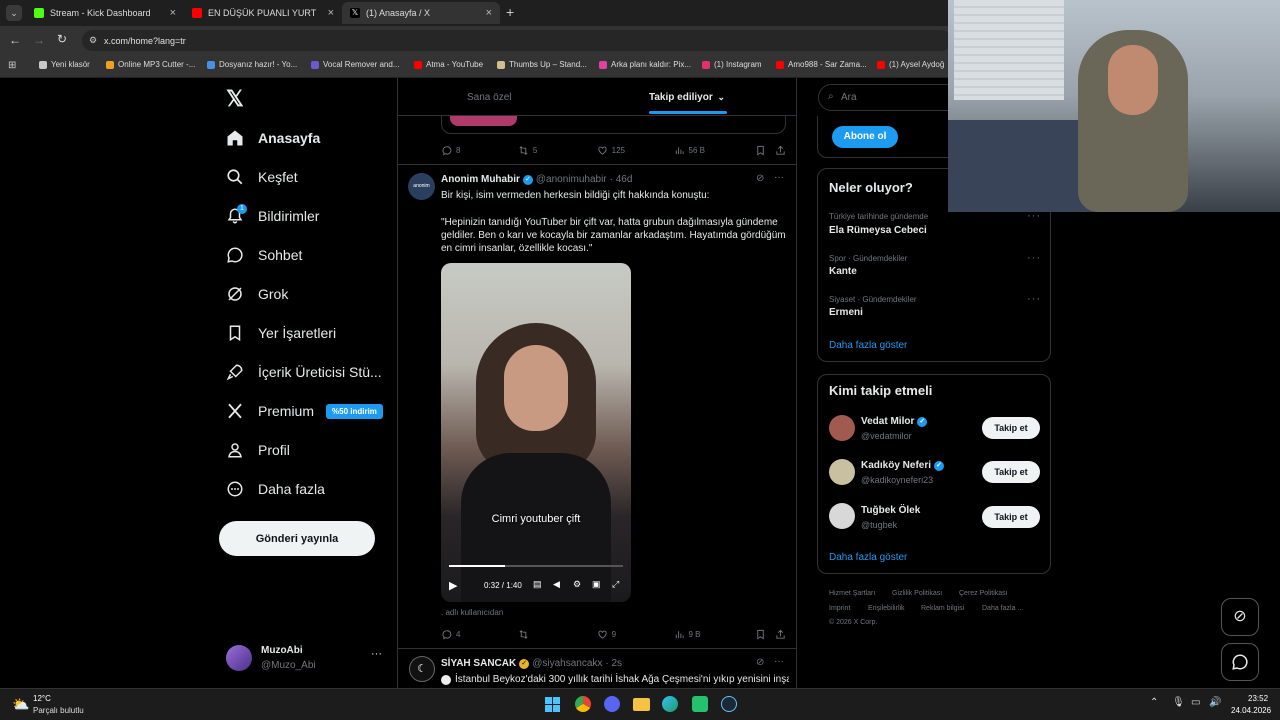 This screenshot has width=1280, height=720. Describe the element at coordinates (479, 634) in the screenshot. I see `reply-button: 4` at that location.